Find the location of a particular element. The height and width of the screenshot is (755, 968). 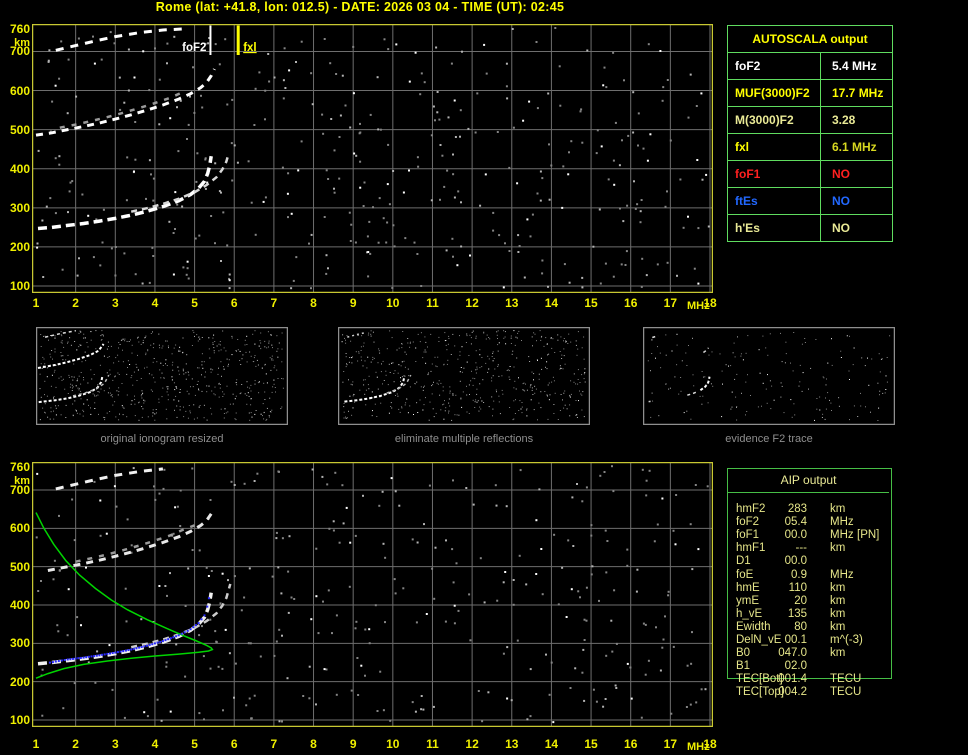

aip-value: 047.0 is located at coordinates (792, 653).